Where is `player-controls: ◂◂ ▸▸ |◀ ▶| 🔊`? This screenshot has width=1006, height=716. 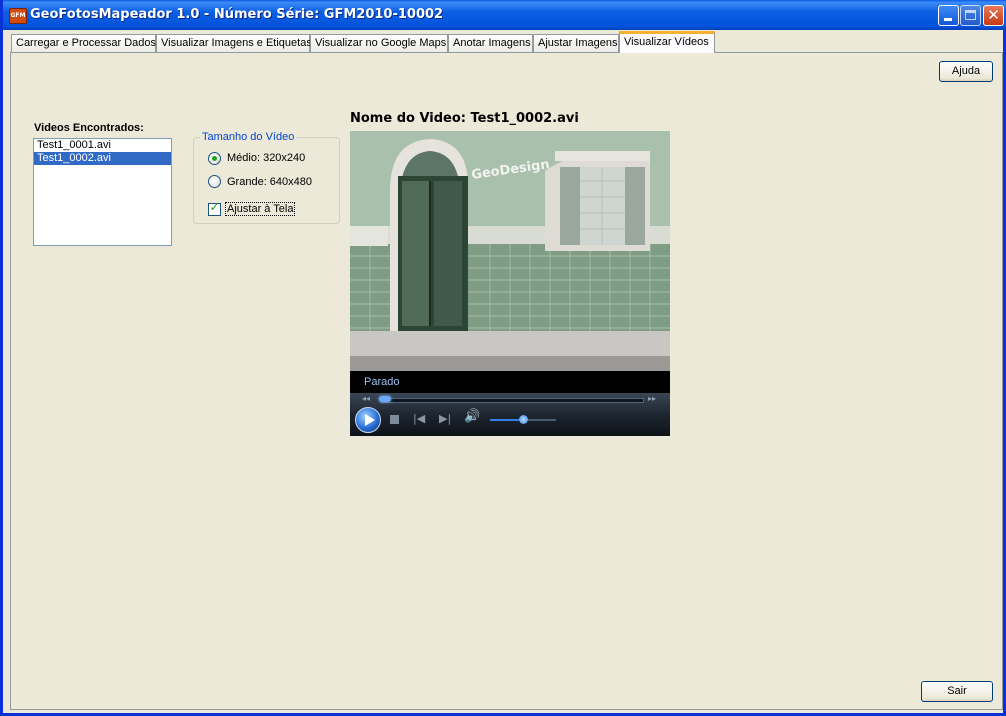 player-controls: ◂◂ ▸▸ |◀ ▶| 🔊 is located at coordinates (510, 414).